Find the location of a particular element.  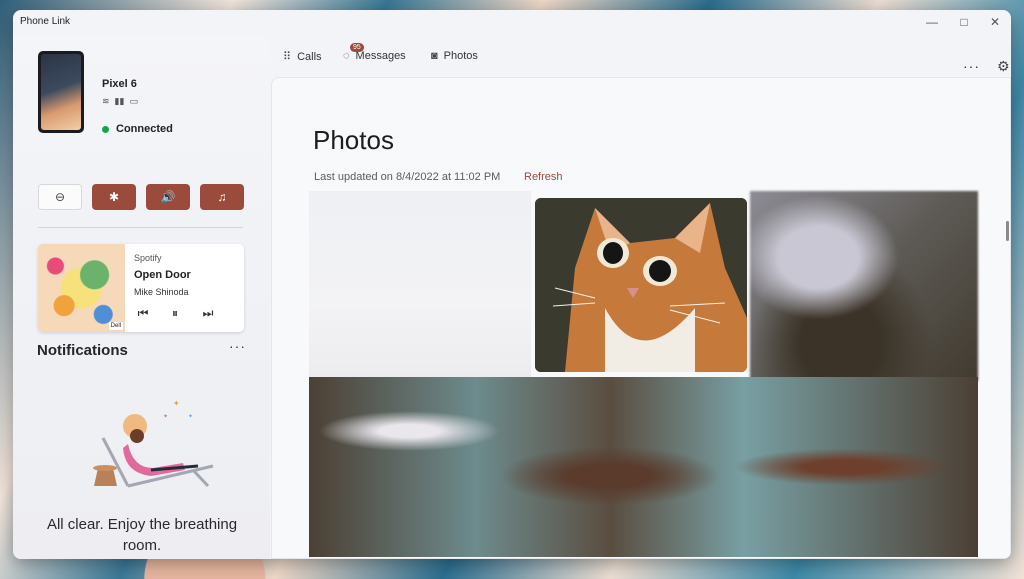

maximize-button: □ is located at coordinates (964, 22).